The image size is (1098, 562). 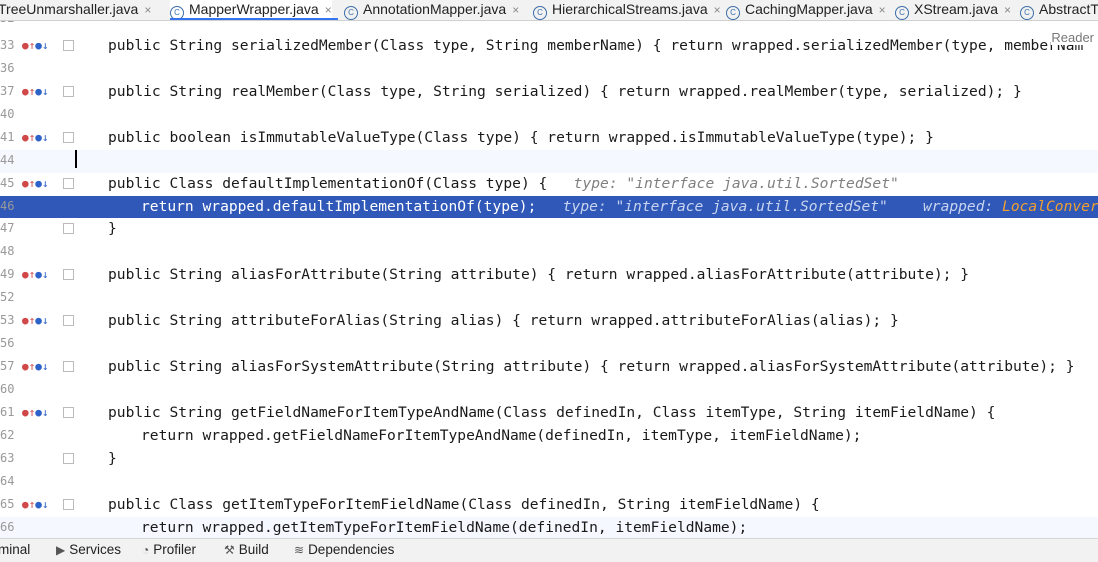 What do you see at coordinates (549, 229) in the screenshot?
I see `code-line: 47 }` at bounding box center [549, 229].